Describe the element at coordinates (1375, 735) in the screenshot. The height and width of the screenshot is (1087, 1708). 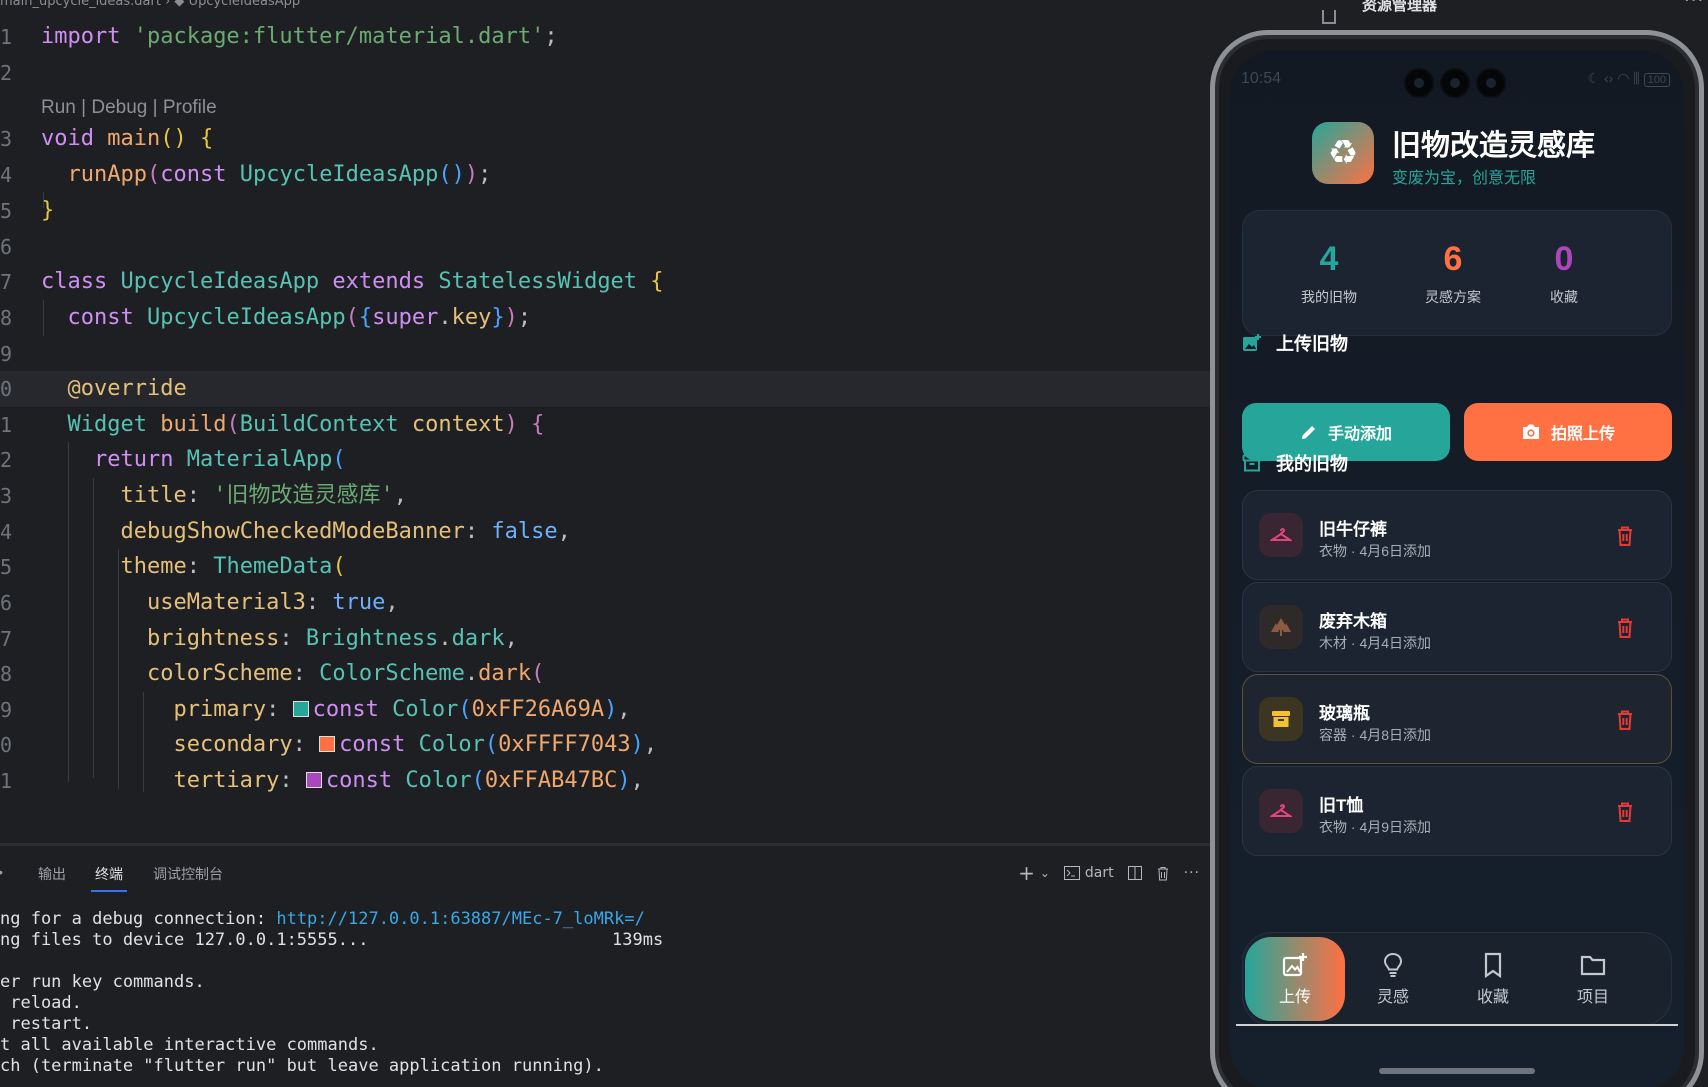
I see `item-meta: 容器 · 4月8日添加` at that location.